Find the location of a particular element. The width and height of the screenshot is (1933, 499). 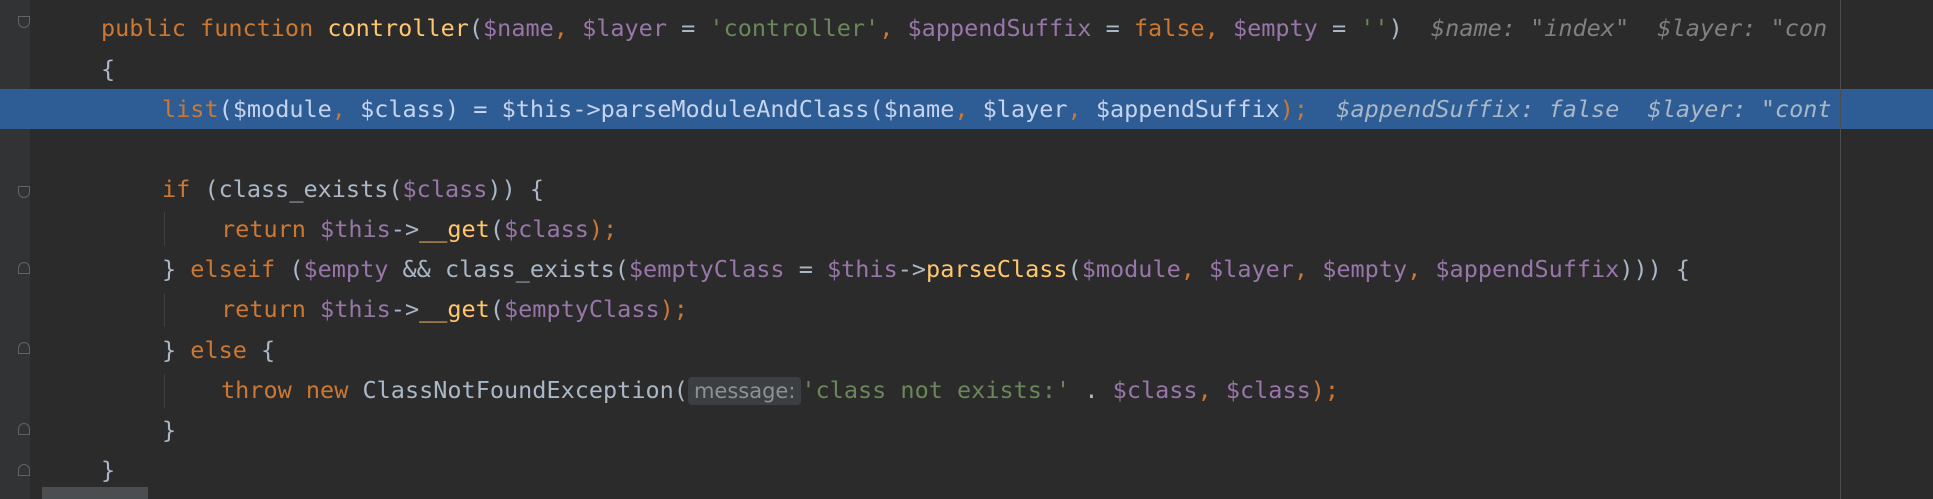

code-token: { is located at coordinates (261, 350).